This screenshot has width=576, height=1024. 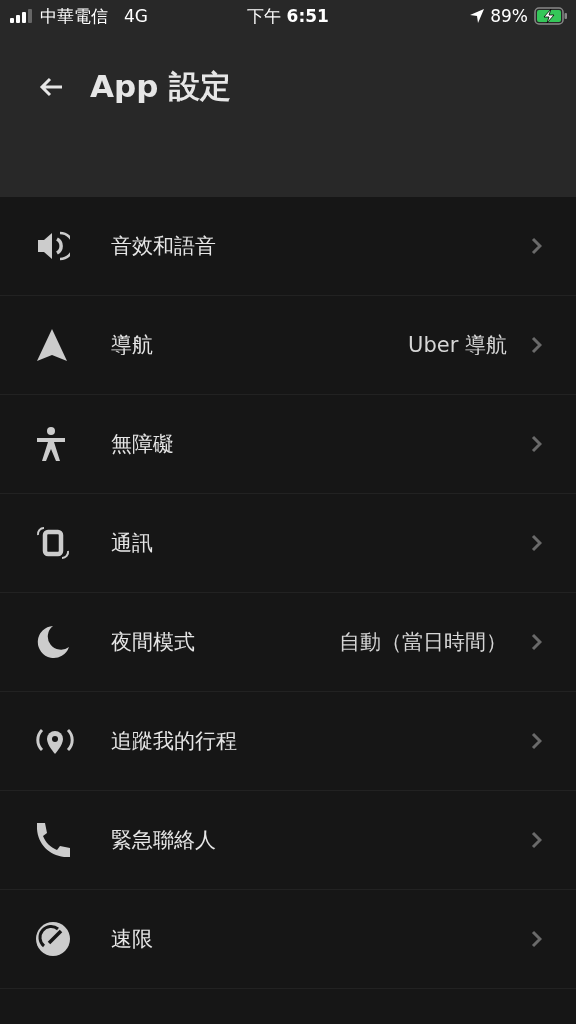 What do you see at coordinates (288, 741) in the screenshot?
I see `settings-row: 追蹤我的行程` at bounding box center [288, 741].